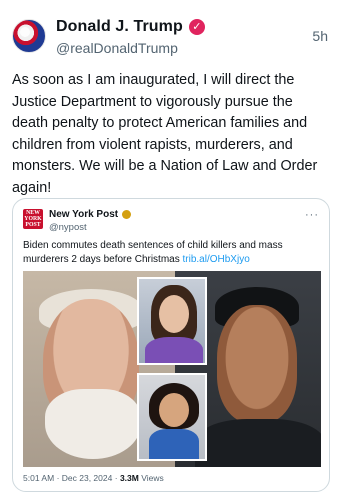  What do you see at coordinates (216, 259) in the screenshot?
I see `quoted-post-link: trib.al/OHbXjyo` at bounding box center [216, 259].